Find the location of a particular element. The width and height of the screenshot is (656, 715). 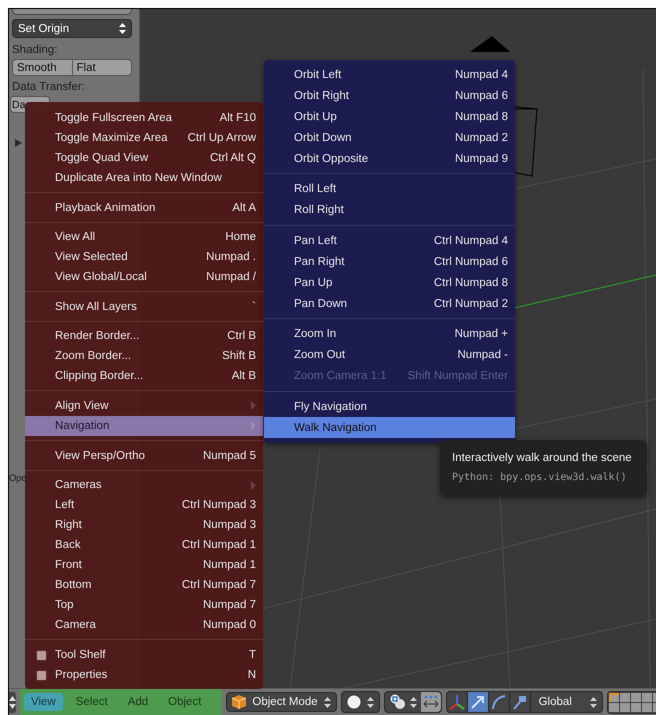

shading-button: Flat is located at coordinates (102, 67).